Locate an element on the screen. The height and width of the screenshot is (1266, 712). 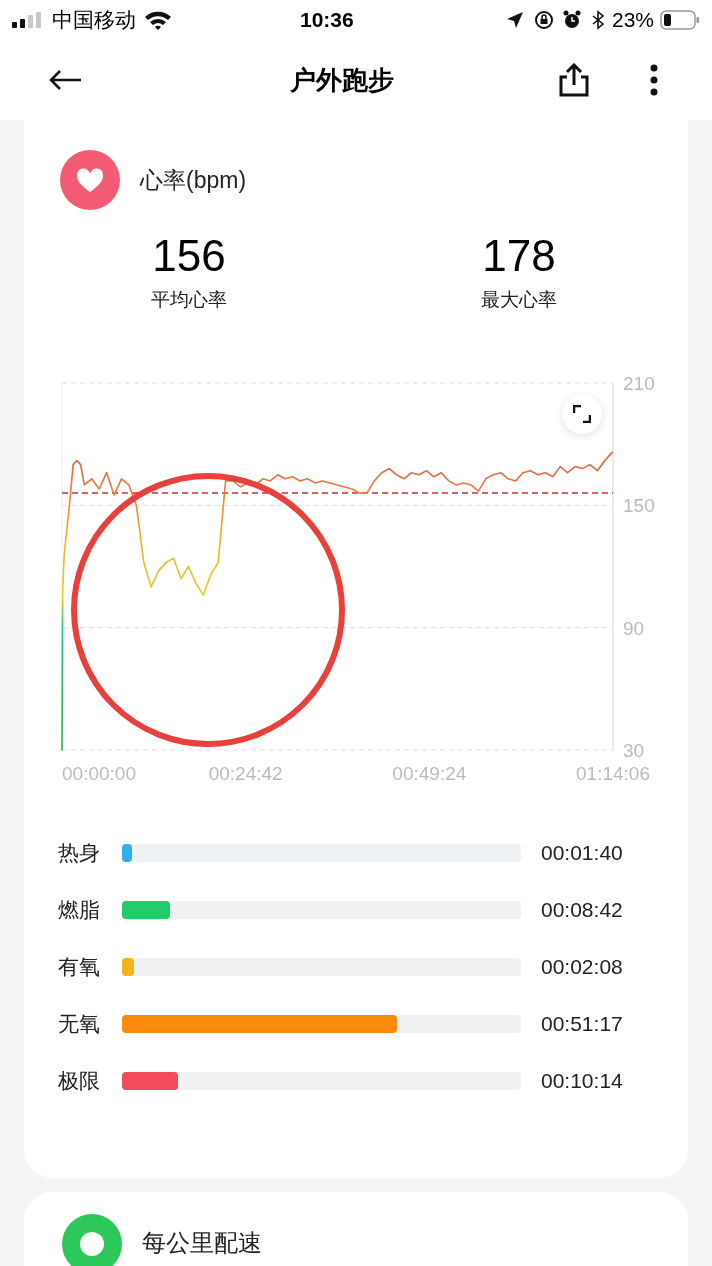
fullscreen-button is located at coordinates (582, 413).